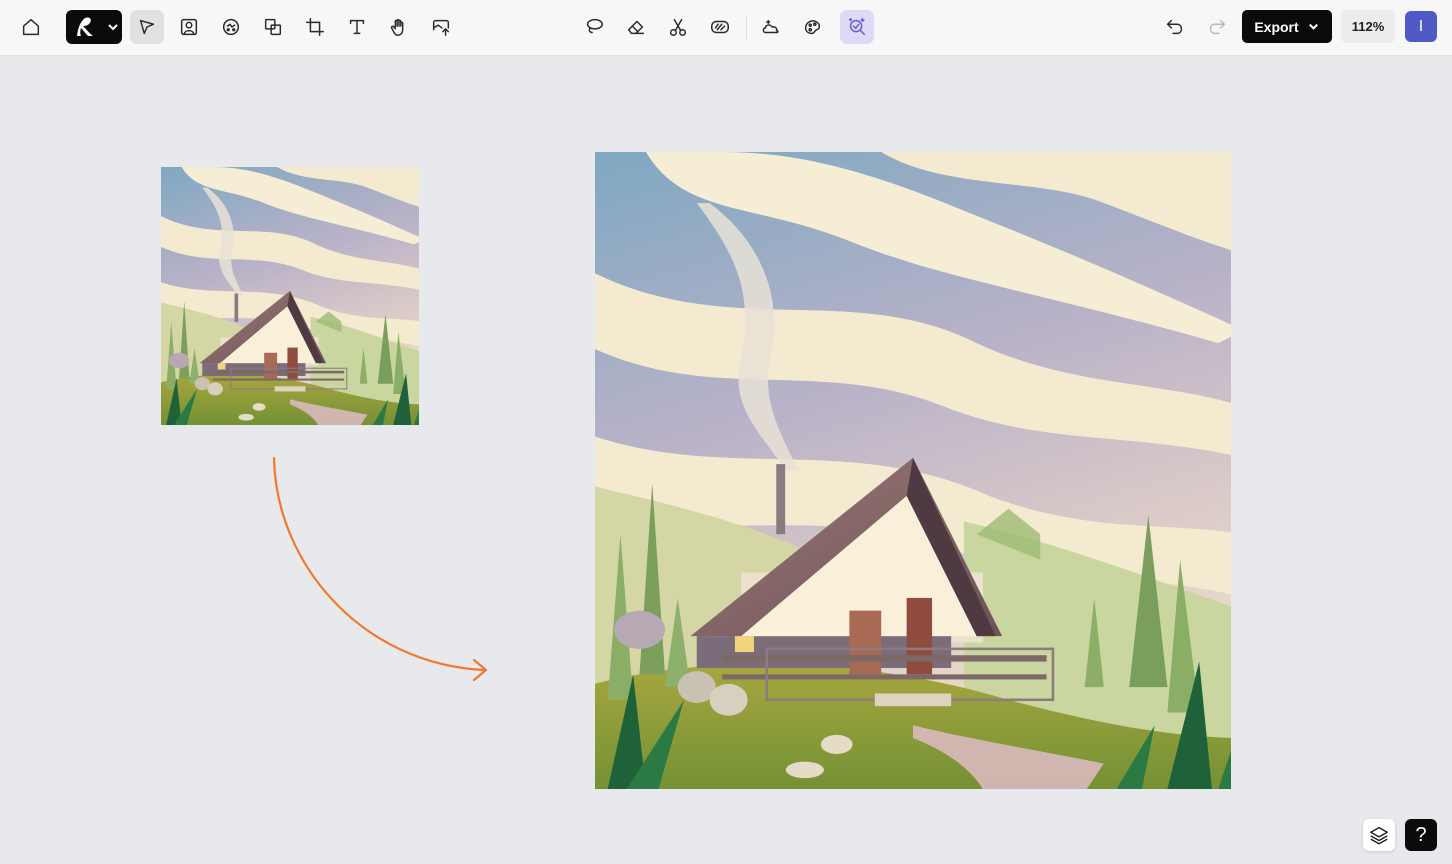  I want to click on cabin-illustration-small, so click(290, 296).